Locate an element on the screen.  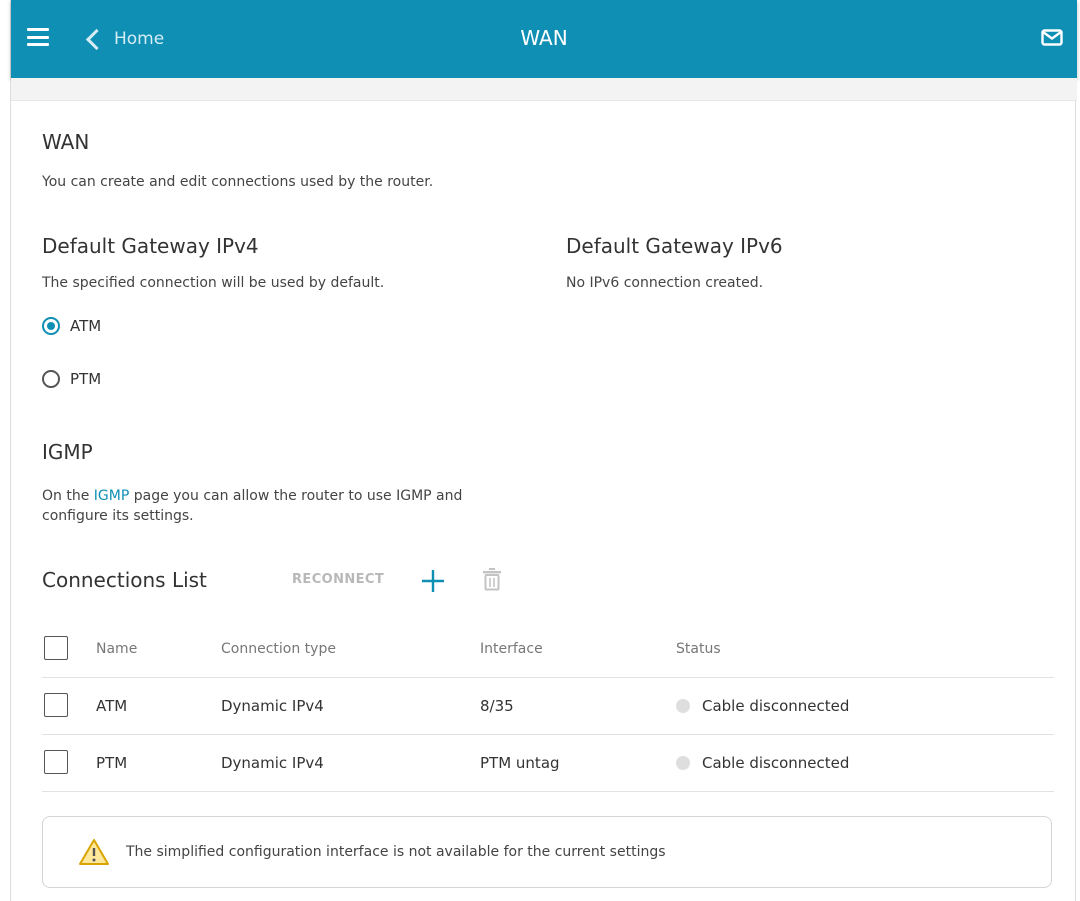
column-header-interface: Interface is located at coordinates (511, 649).